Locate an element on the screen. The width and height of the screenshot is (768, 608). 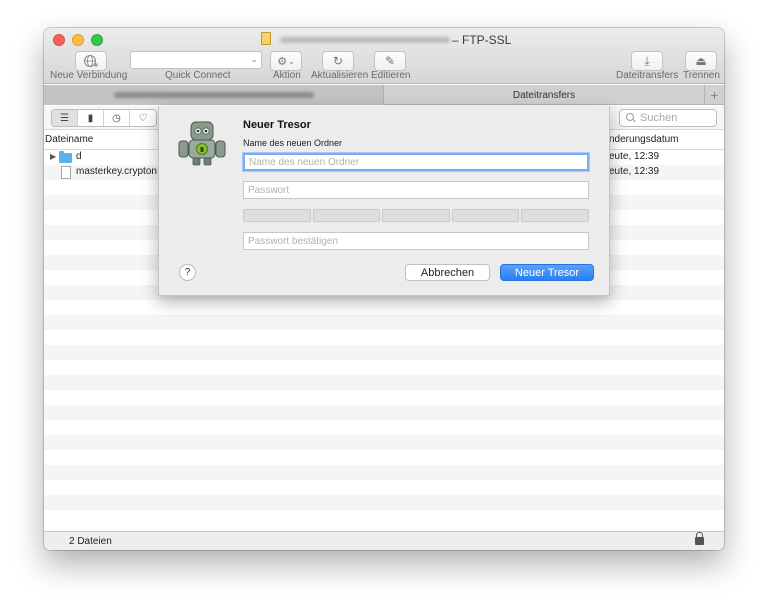
redacted-tab-title is located at coordinates (213, 95).